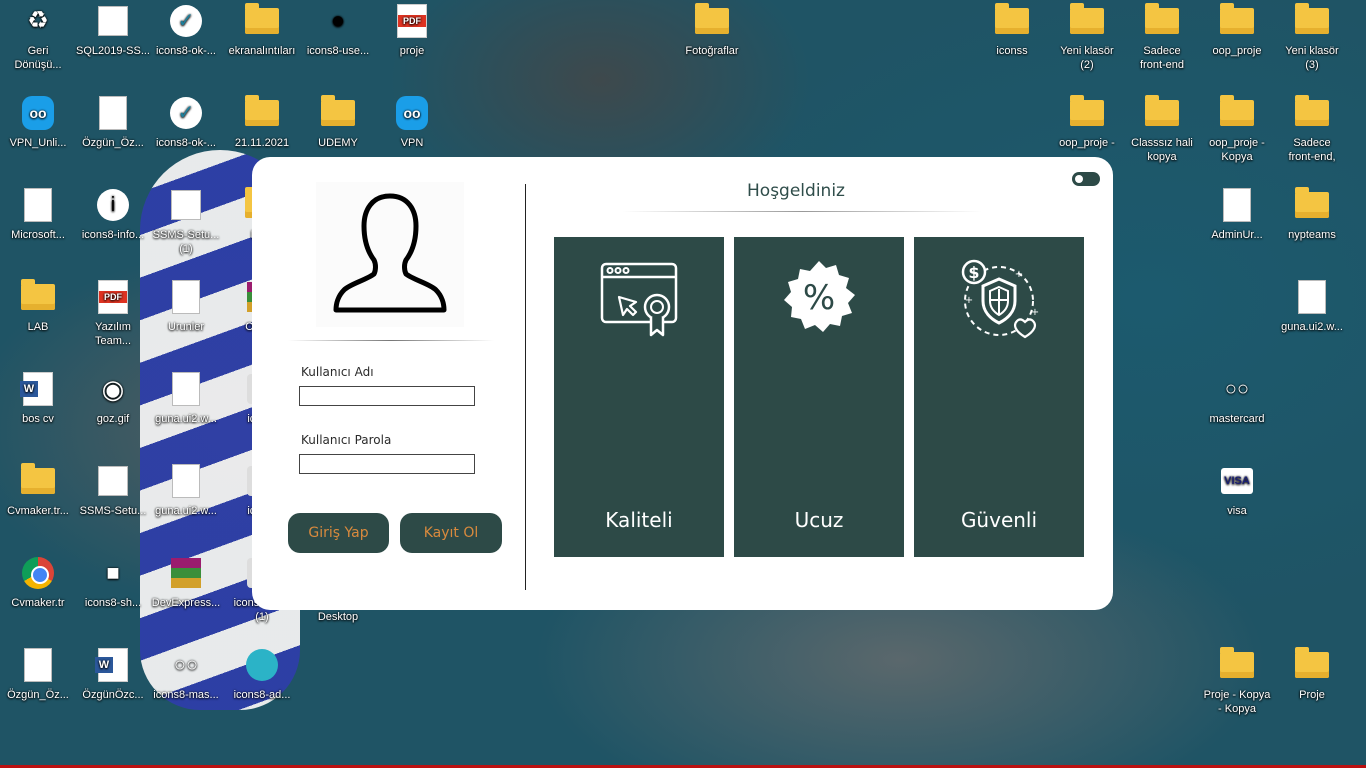  What do you see at coordinates (999, 520) in the screenshot?
I see `card-secure-label: Güvenli` at bounding box center [999, 520].